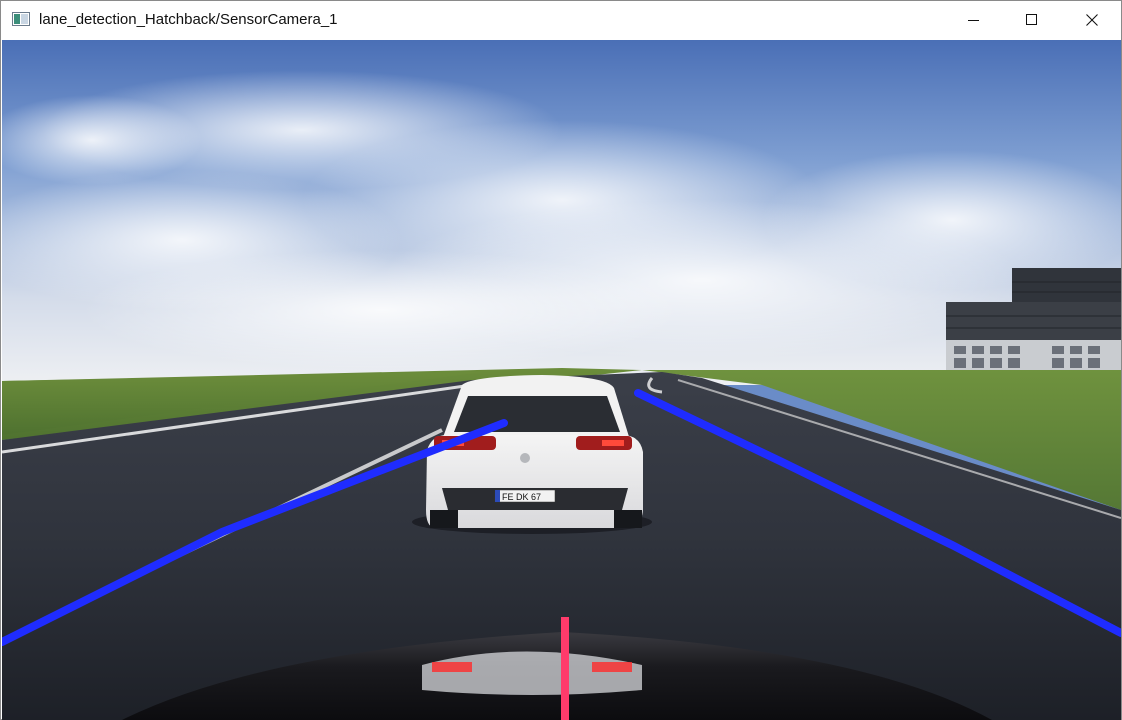 This screenshot has width=1122, height=720. I want to click on close-icon, so click(1092, 20).